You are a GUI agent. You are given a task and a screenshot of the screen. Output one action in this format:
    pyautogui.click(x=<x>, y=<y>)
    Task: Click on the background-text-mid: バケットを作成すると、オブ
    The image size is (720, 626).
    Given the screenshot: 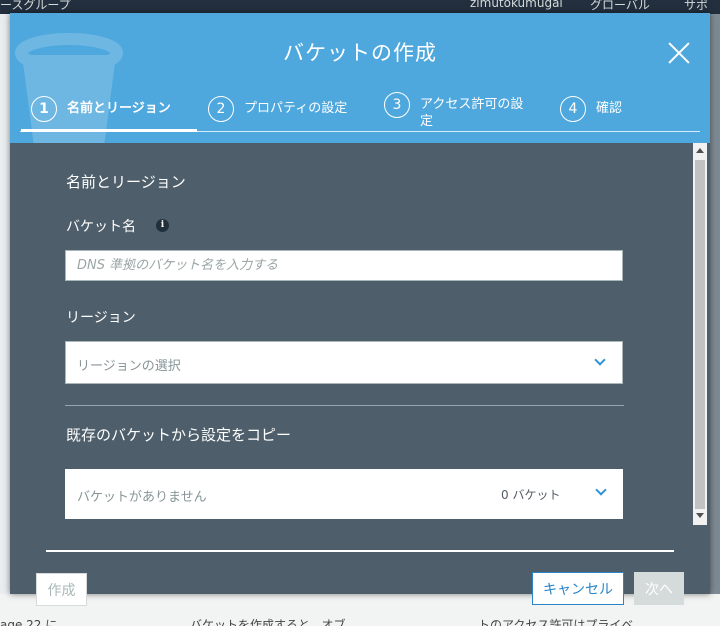 What is the action you would take?
    pyautogui.click(x=268, y=622)
    